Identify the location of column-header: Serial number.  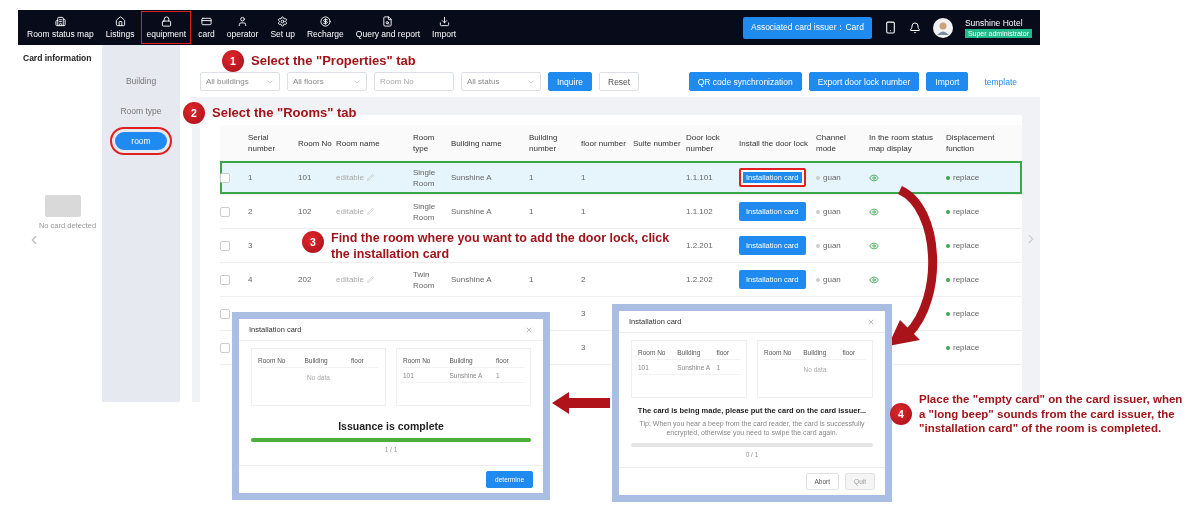
(262, 143).